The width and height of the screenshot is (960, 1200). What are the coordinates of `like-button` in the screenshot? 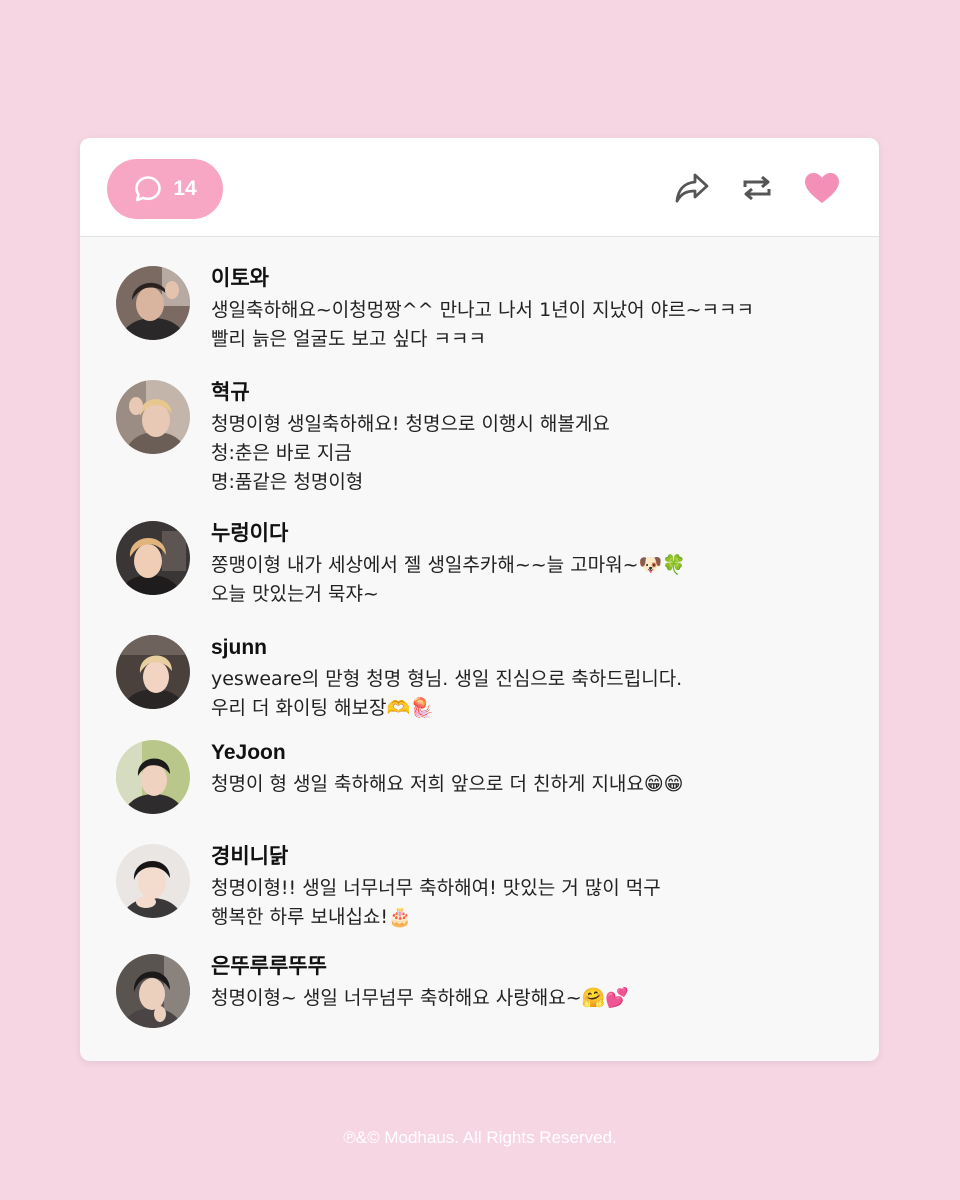 It's located at (822, 188).